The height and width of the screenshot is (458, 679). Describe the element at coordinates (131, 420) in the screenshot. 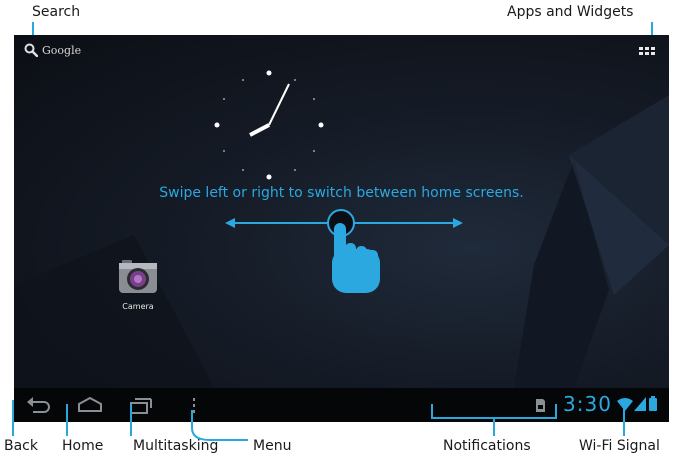

I see `multitasking-callout-leader` at that location.